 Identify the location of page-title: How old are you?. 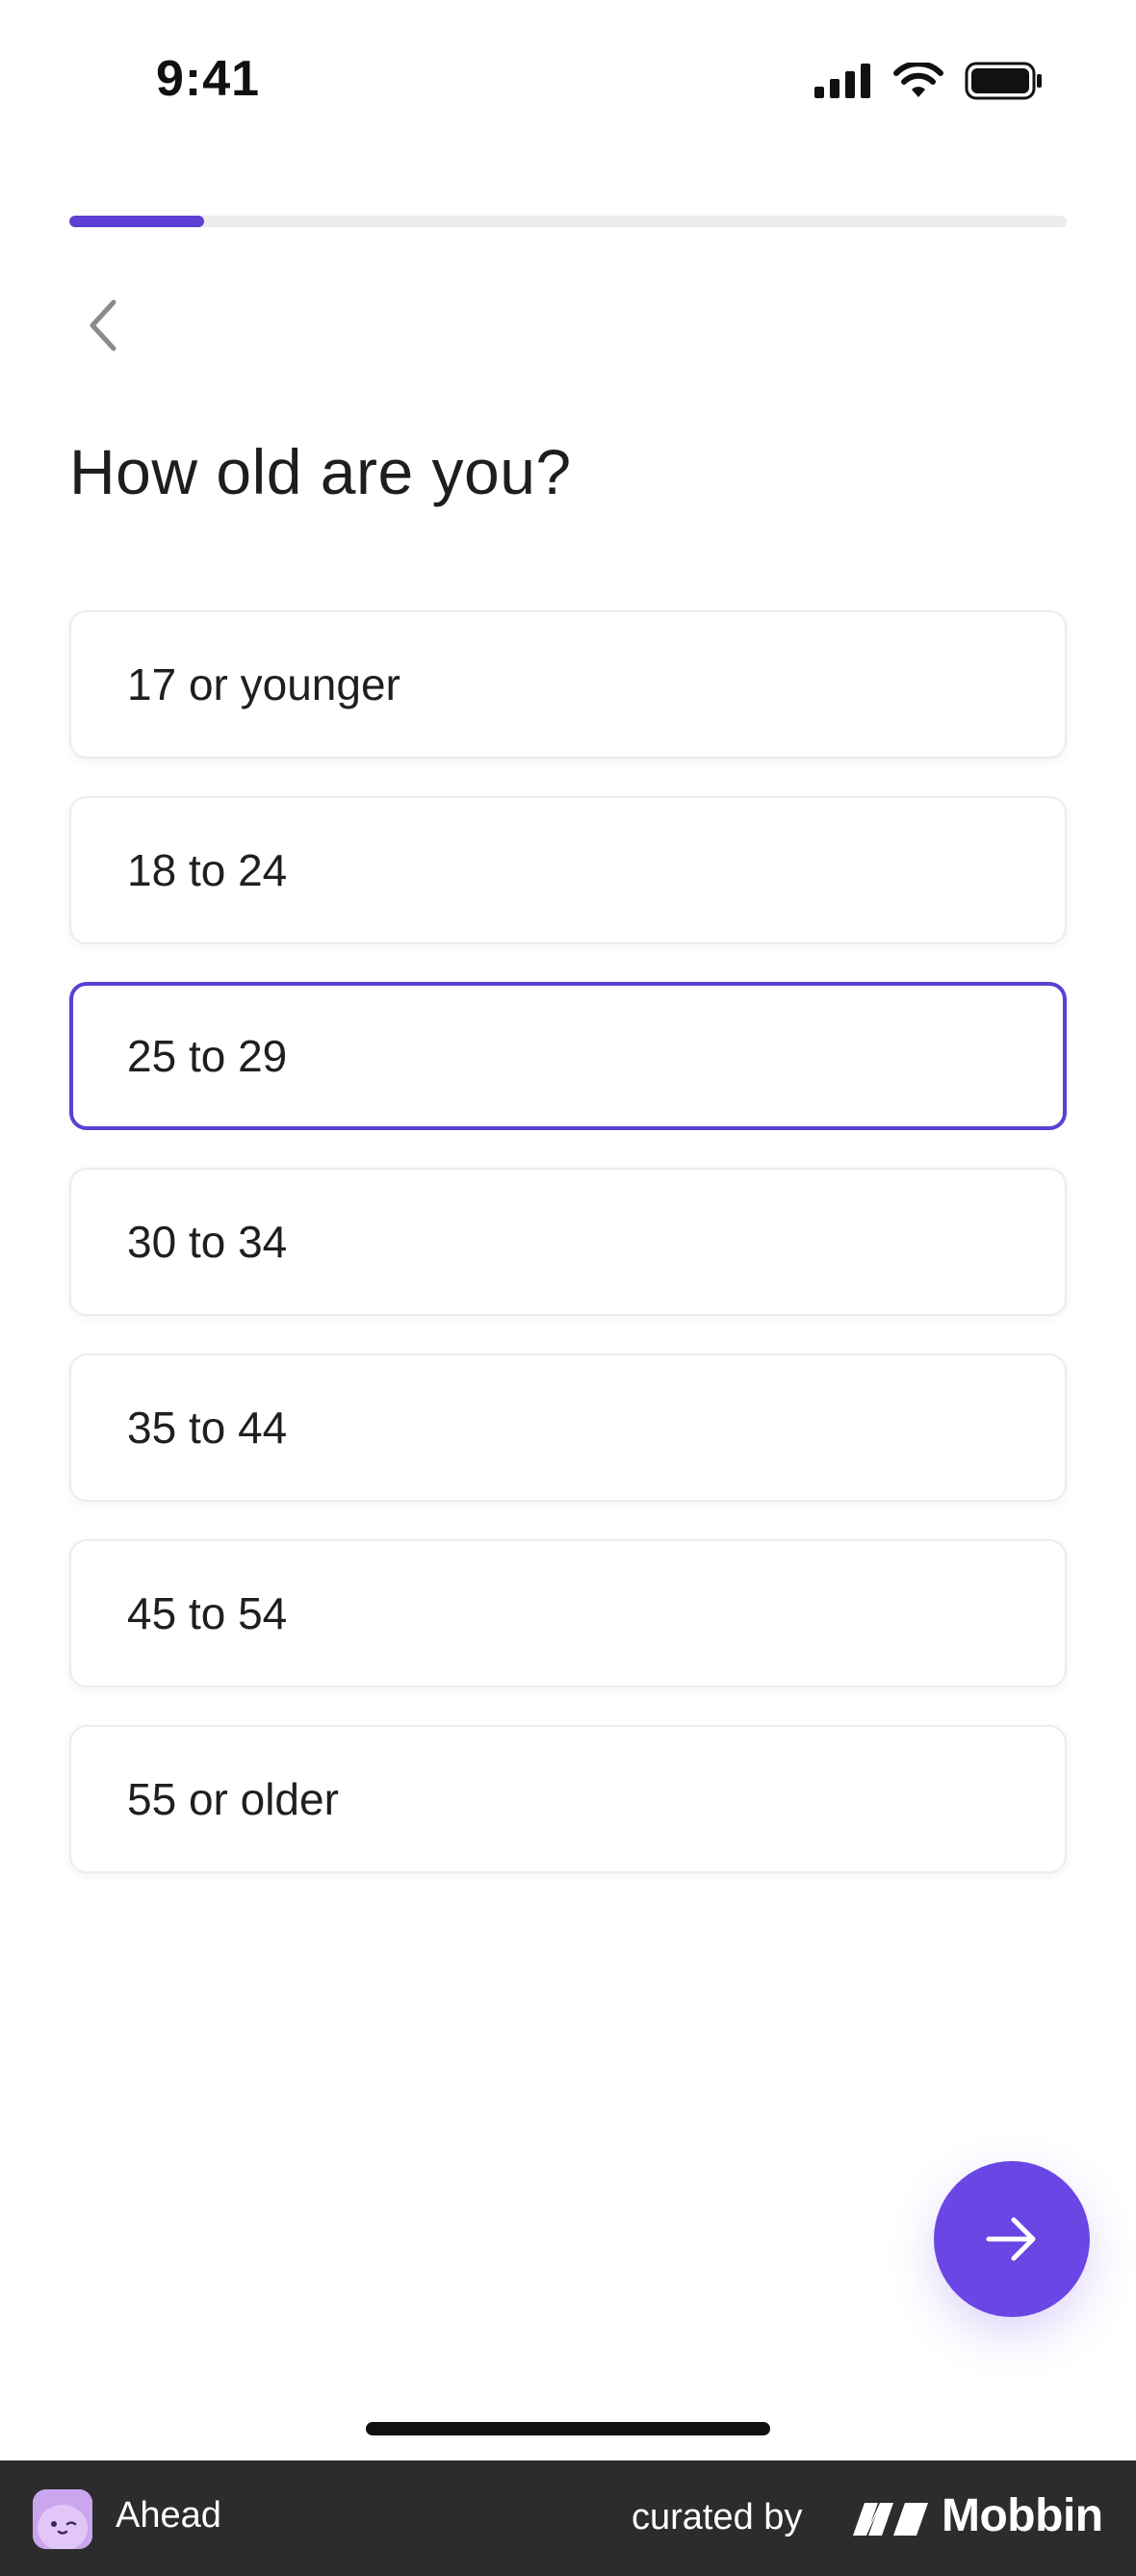
(320, 472).